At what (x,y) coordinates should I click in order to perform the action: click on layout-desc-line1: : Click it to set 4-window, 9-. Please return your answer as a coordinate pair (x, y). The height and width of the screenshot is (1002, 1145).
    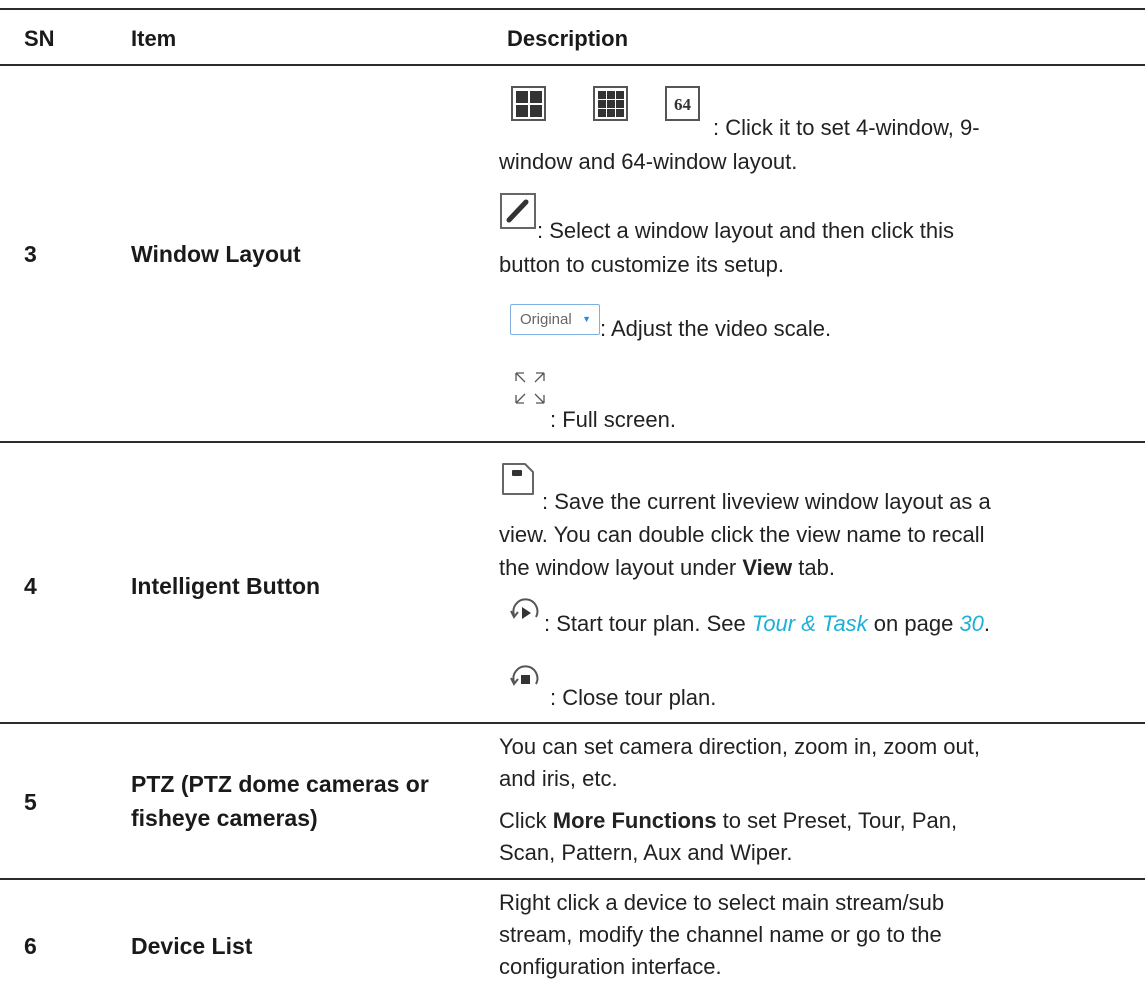
    Looking at the image, I should click on (846, 127).